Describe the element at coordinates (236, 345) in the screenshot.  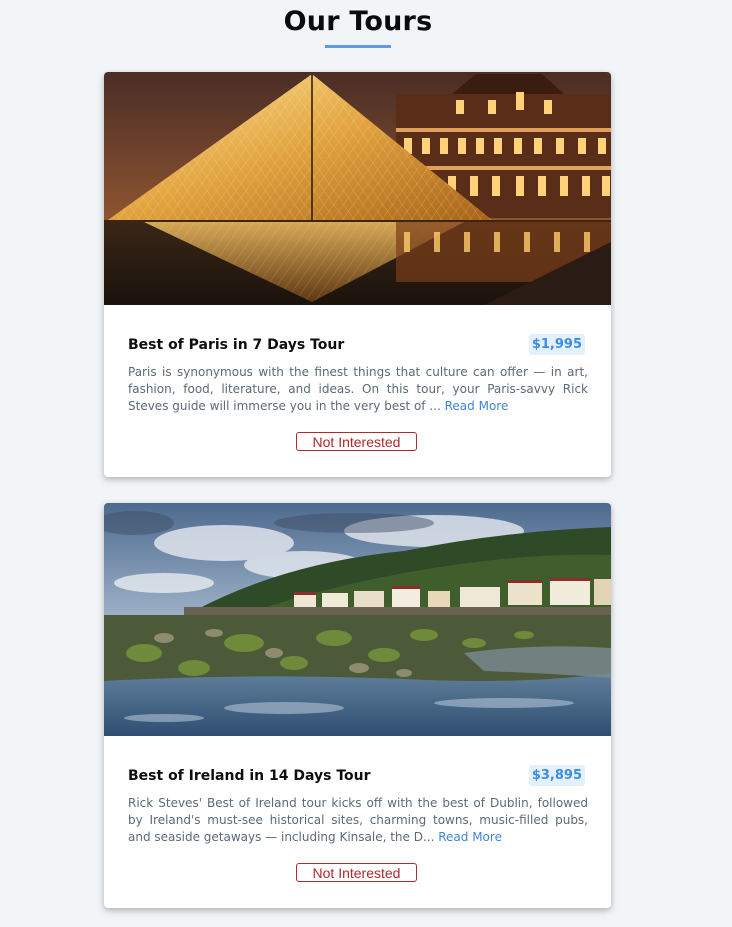
I see `tour-name: Best of Paris in 7 Days Tour` at that location.